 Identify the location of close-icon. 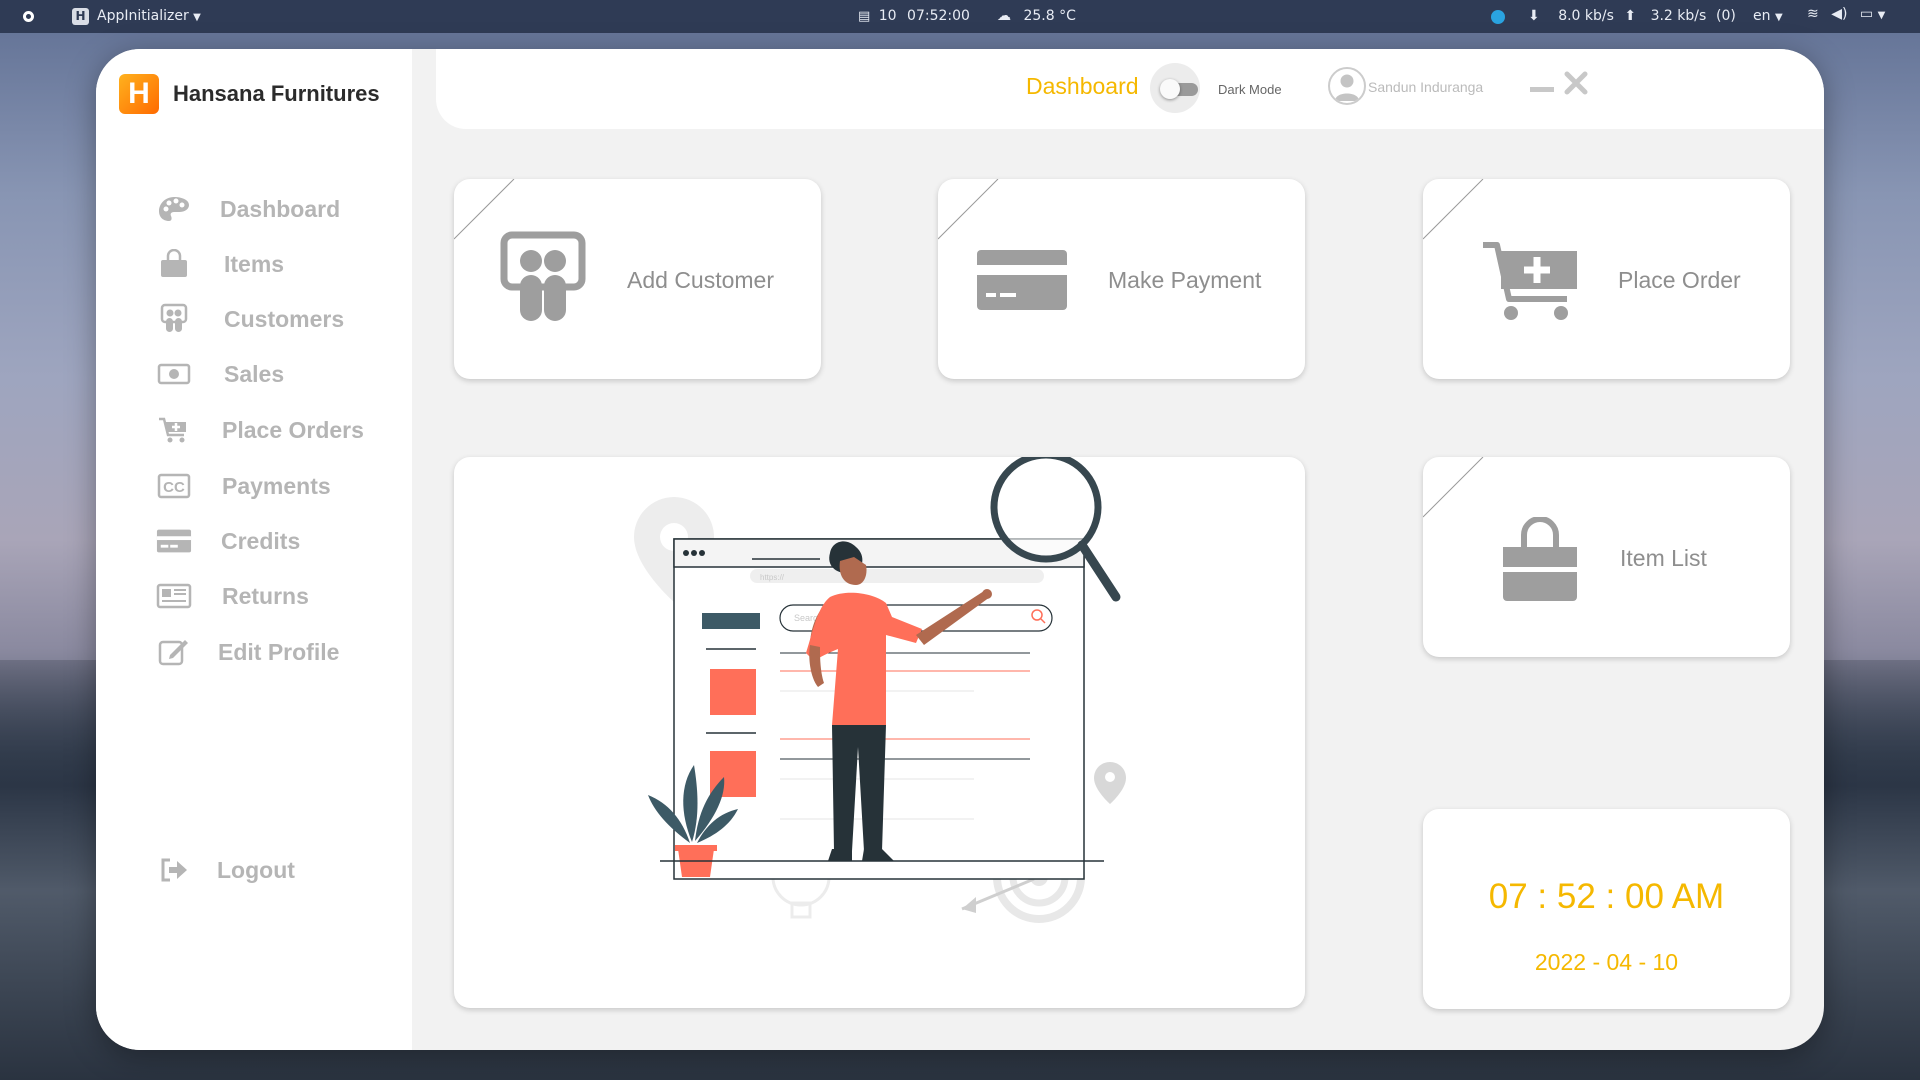
(1576, 83).